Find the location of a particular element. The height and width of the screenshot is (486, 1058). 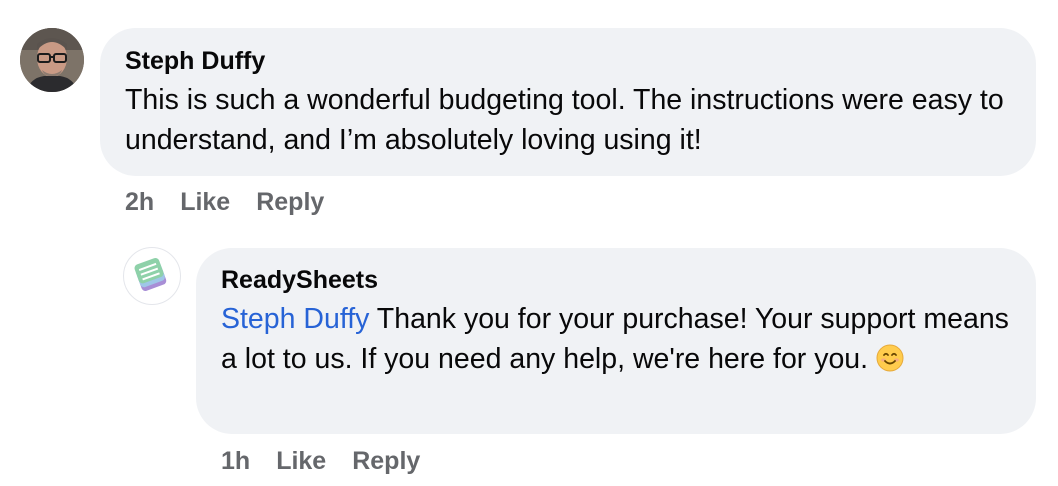

reply-timestamp: 1h is located at coordinates (235, 461).